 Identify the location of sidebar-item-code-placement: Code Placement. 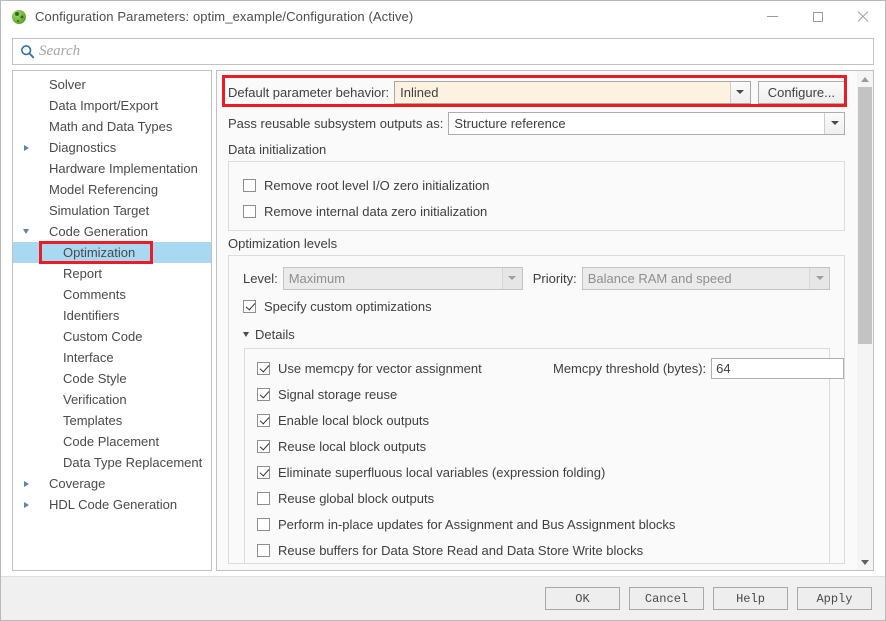
(112, 441).